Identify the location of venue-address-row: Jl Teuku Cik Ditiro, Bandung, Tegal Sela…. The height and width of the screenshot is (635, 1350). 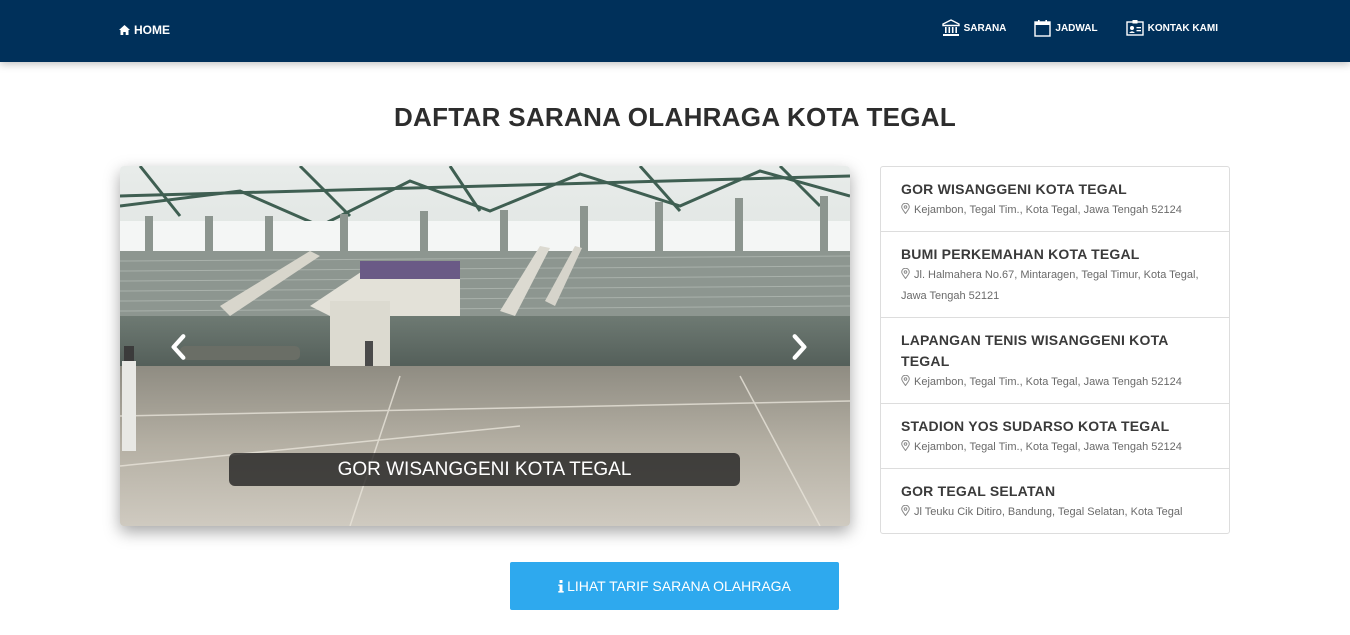
(1055, 512).